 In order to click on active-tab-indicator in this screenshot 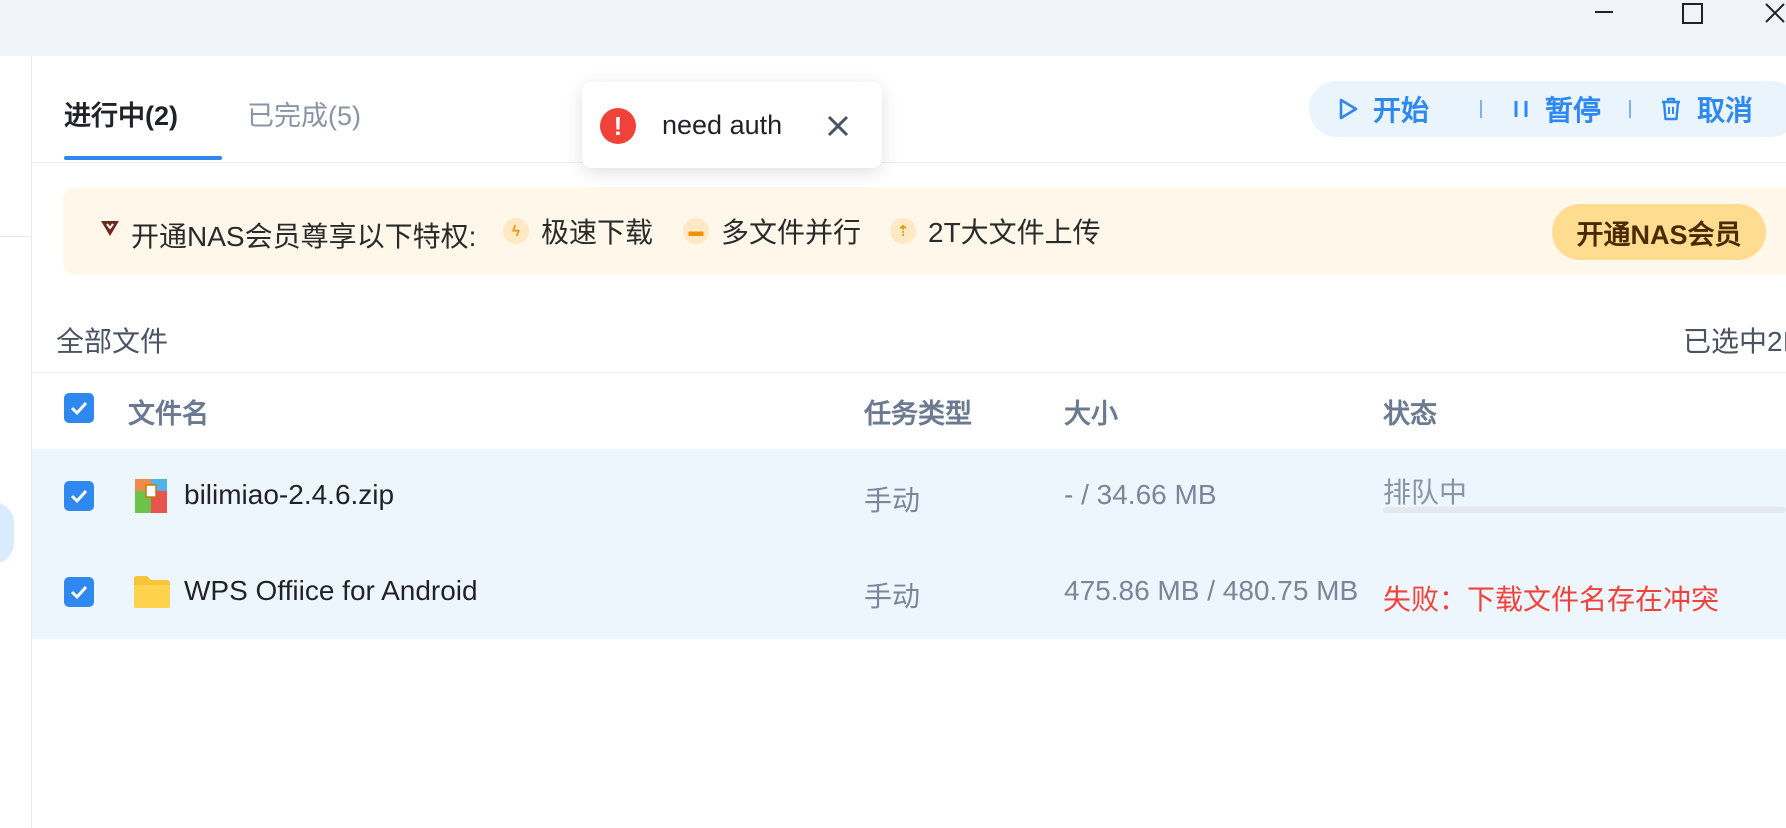, I will do `click(143, 158)`.